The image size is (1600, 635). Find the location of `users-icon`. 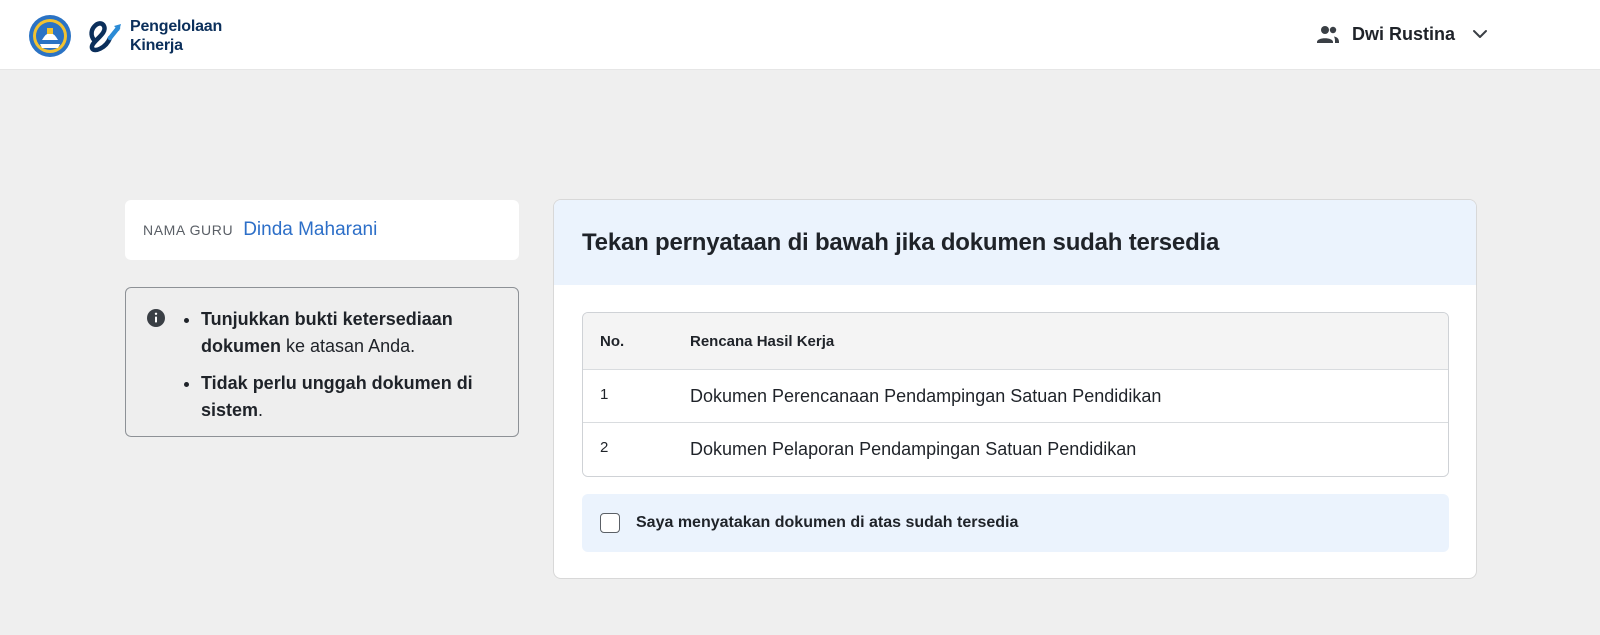

users-icon is located at coordinates (1328, 34).